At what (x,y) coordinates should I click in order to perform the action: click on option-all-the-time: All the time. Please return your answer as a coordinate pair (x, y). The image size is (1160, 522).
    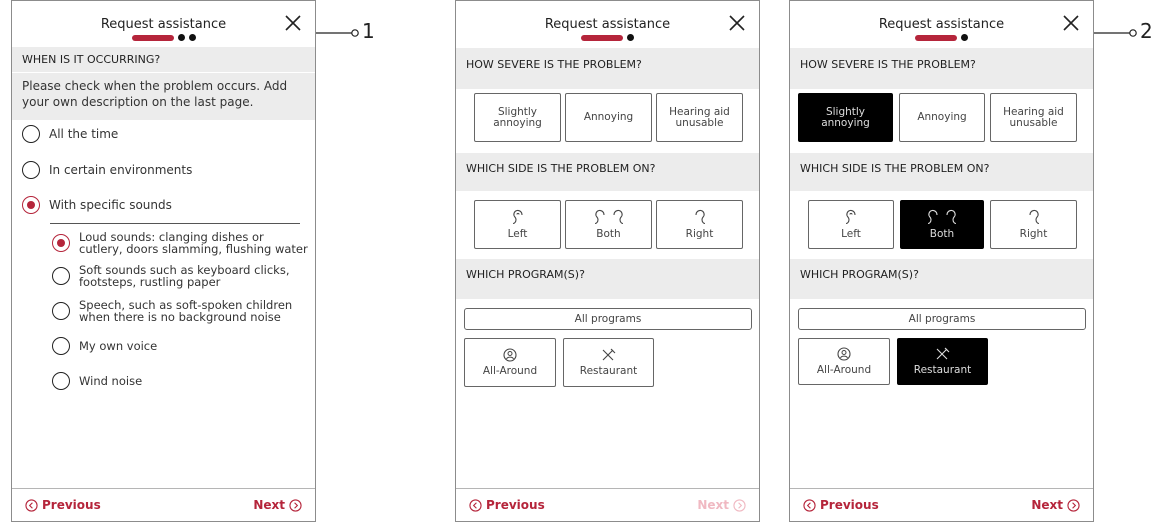
    Looking at the image, I should click on (70, 134).